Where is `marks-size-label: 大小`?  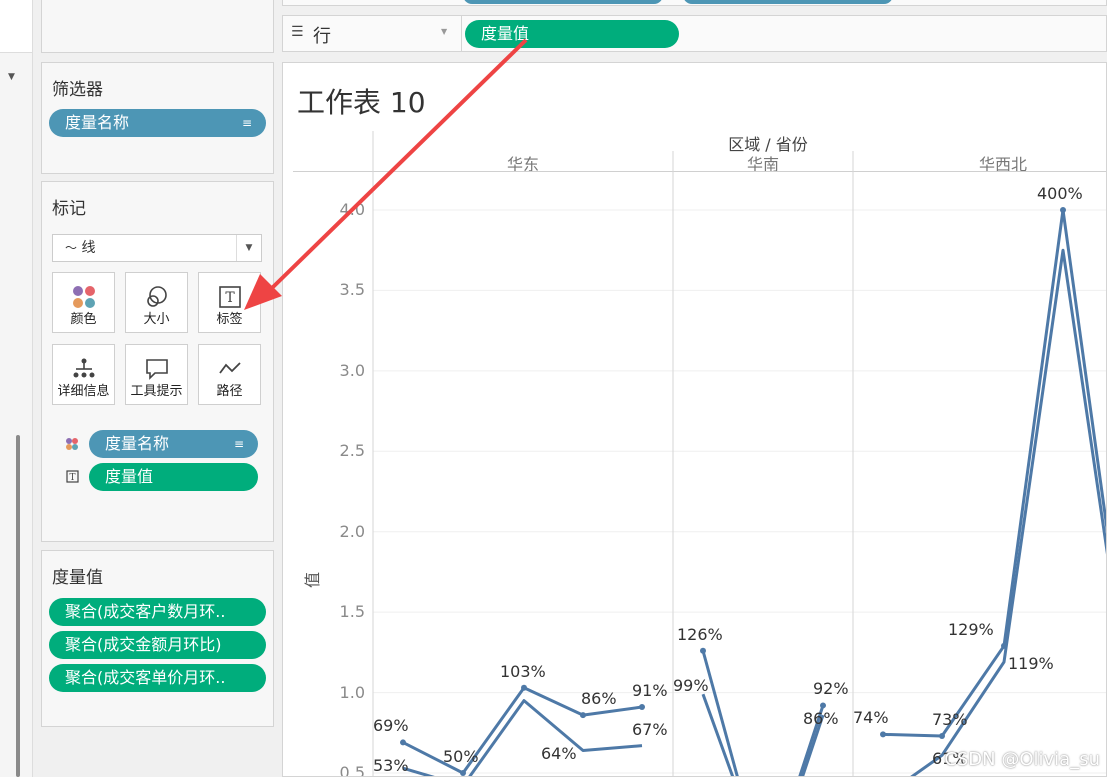
marks-size-label: 大小 is located at coordinates (156, 319).